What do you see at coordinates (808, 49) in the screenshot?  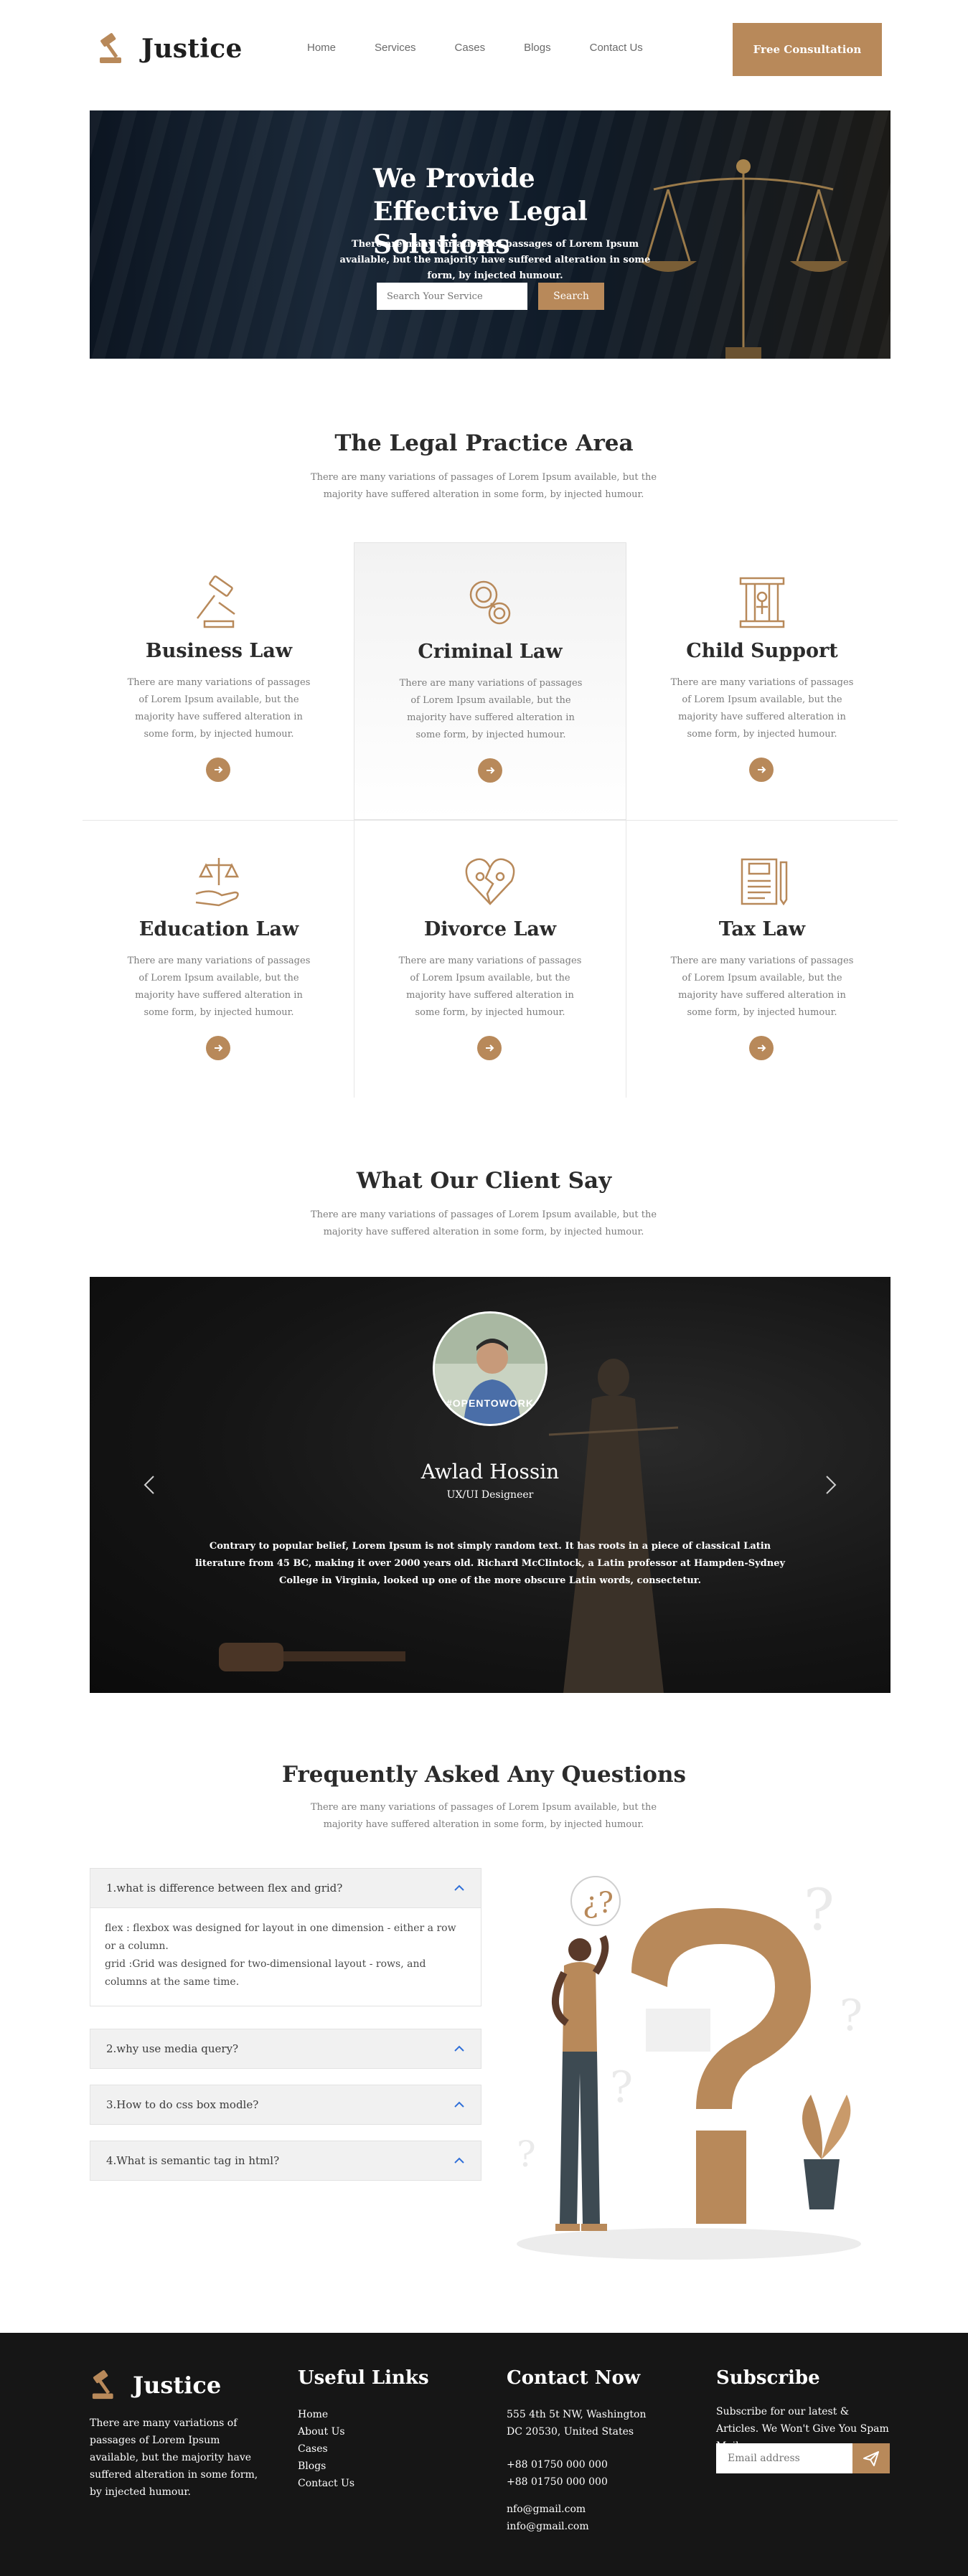 I see `free-consultation-button: Free Consultation` at bounding box center [808, 49].